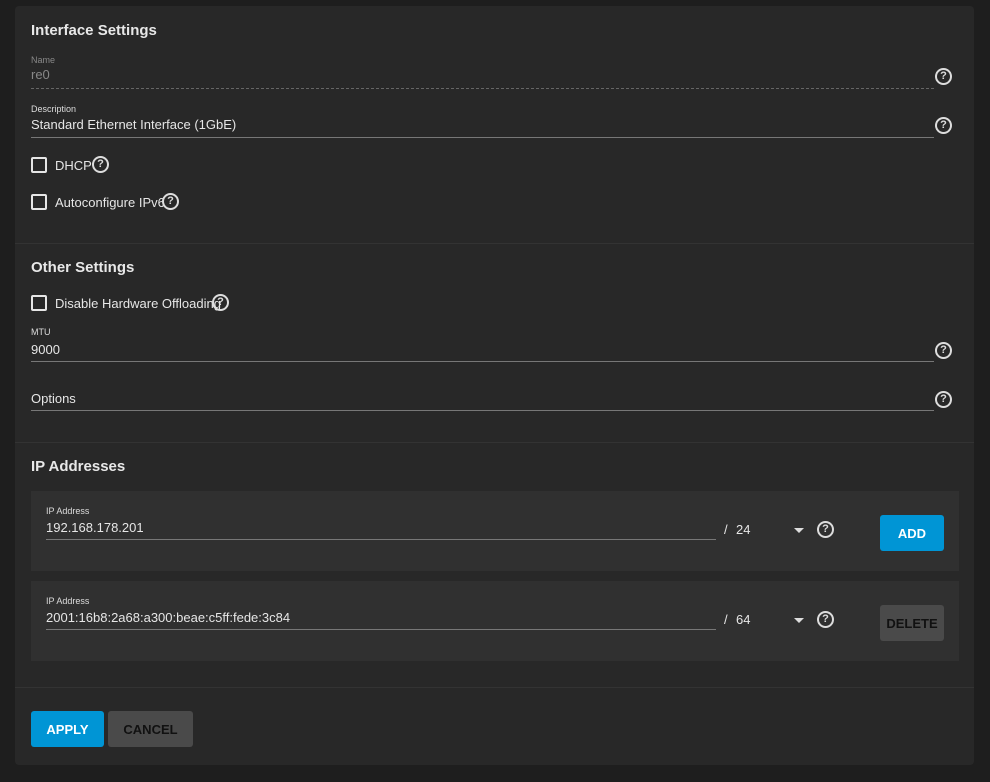 Image resolution: width=990 pixels, height=782 pixels. Describe the element at coordinates (381, 619) in the screenshot. I see `ip-address-input: 2001:16b8:2a68:a300:beae:c5ff:fede:3c84` at that location.